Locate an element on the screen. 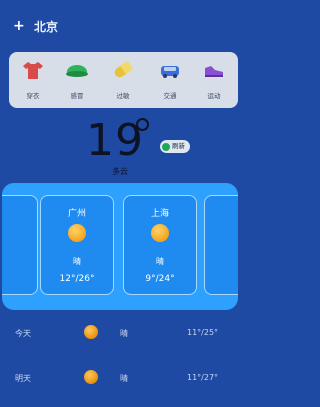  city-card: 广州 晴 12°/26° is located at coordinates (77, 245).